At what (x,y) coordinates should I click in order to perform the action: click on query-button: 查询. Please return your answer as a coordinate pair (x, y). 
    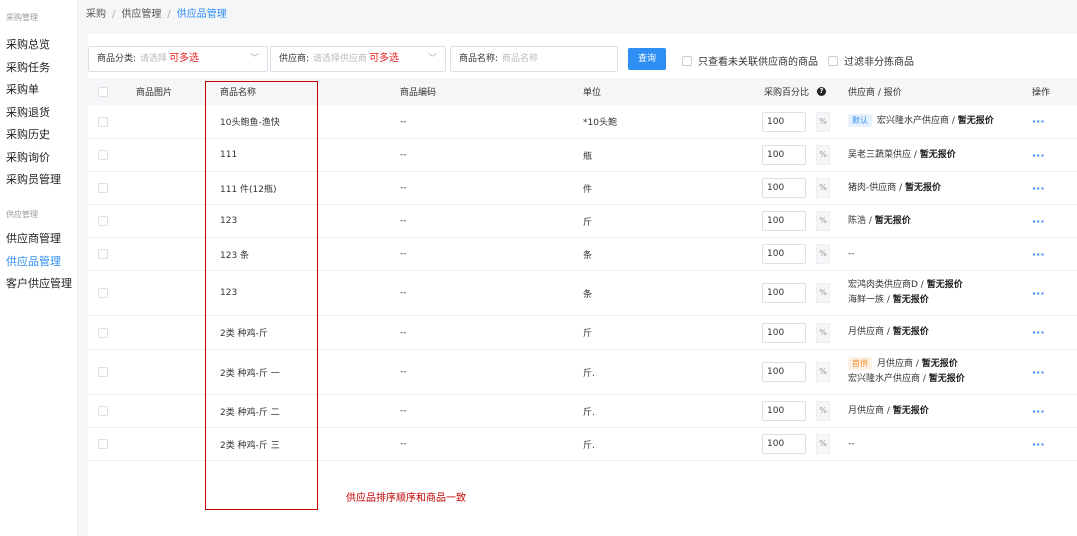
    Looking at the image, I should click on (647, 59).